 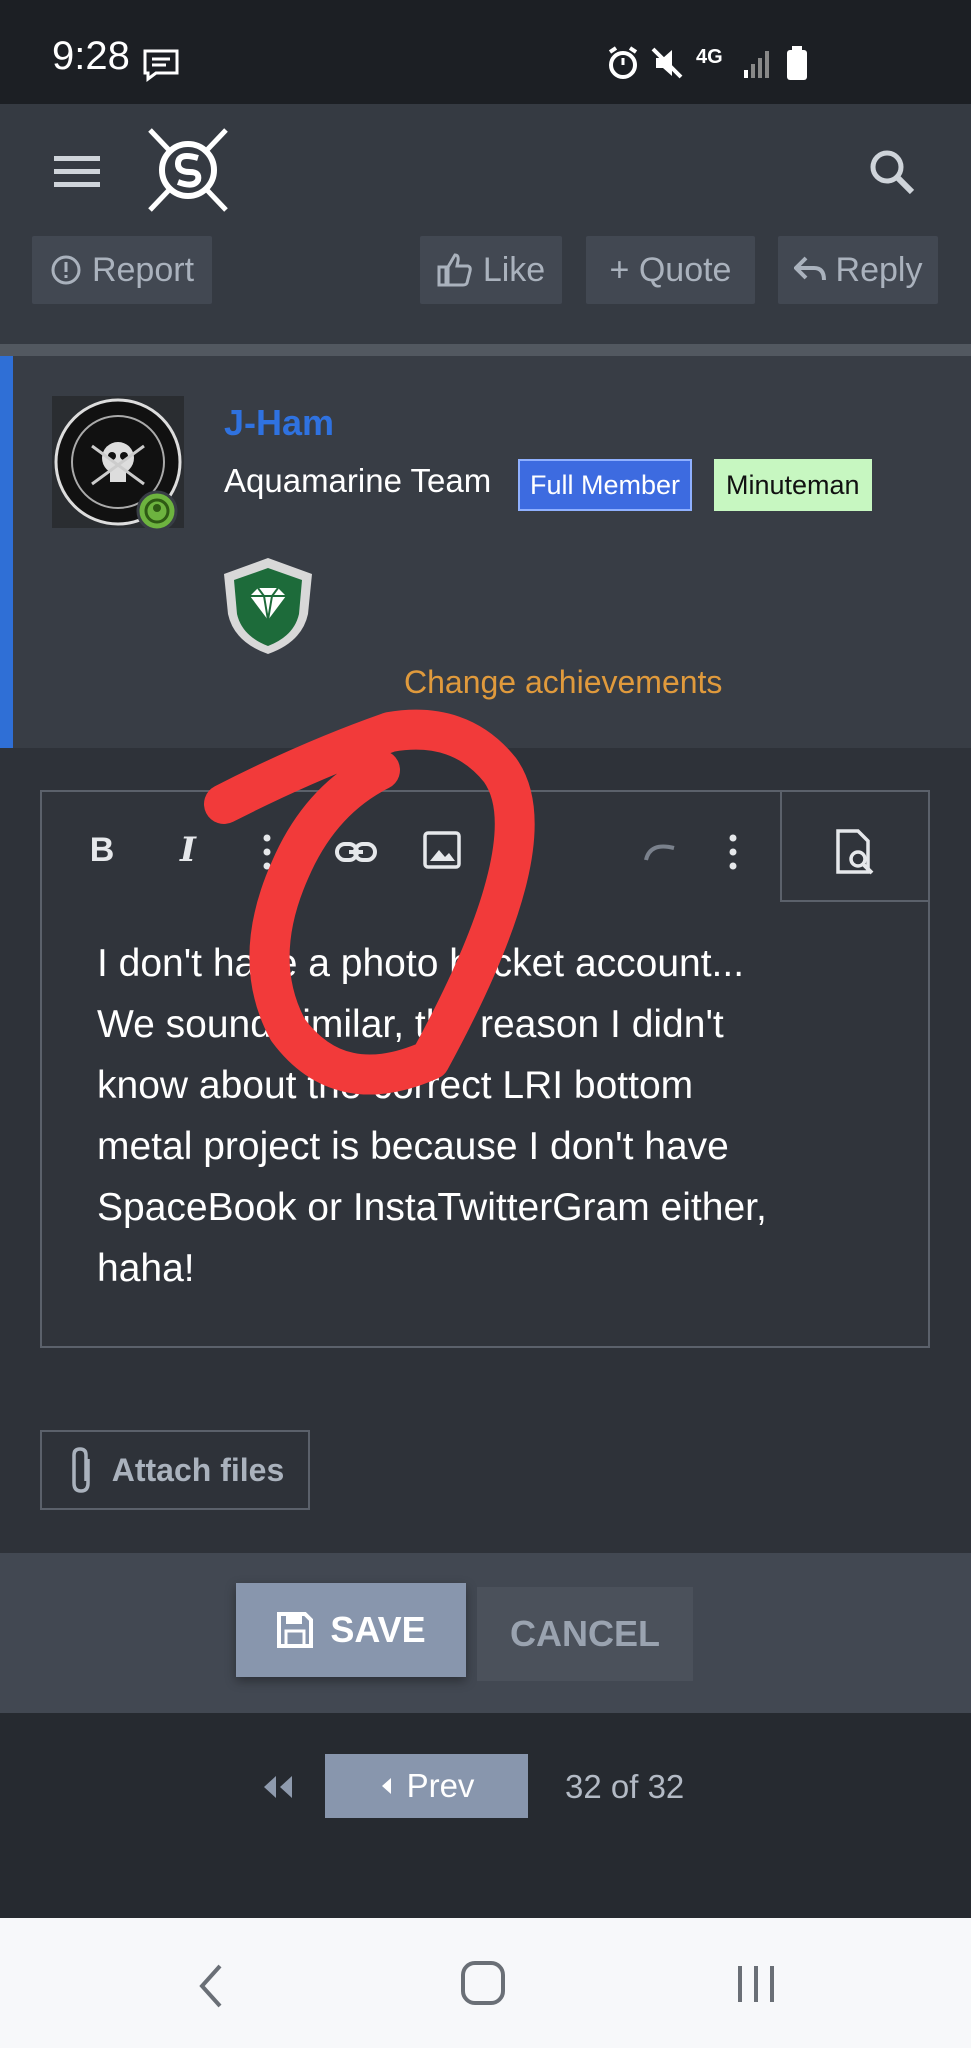 I want to click on prev-page-button: Prev, so click(x=426, y=1786).